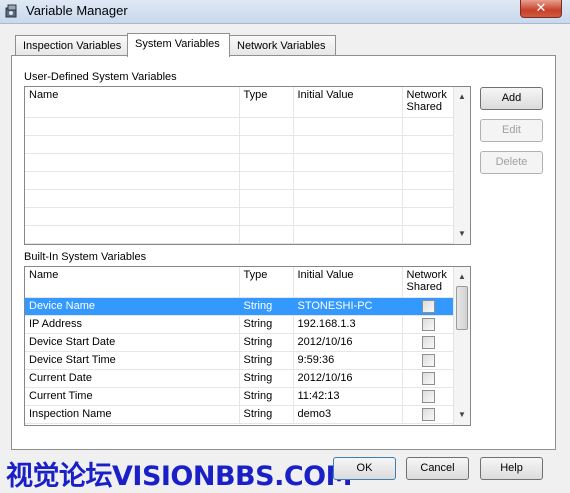 The image size is (570, 493). Describe the element at coordinates (511, 130) in the screenshot. I see `edit-button: Edit` at that location.